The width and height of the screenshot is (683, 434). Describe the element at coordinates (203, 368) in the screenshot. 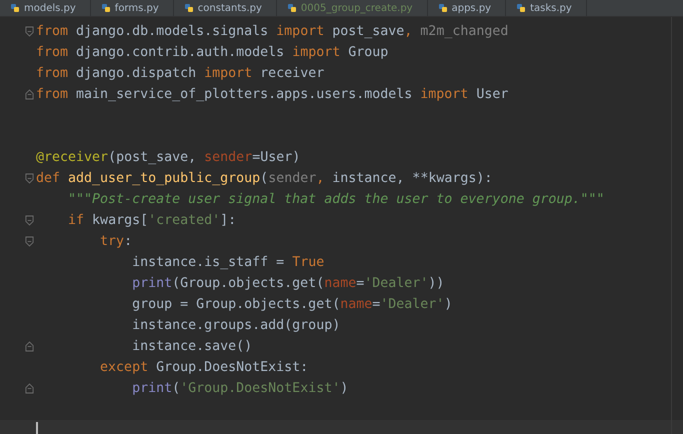

I see `code-line: except Group.DoesNotExist:` at that location.